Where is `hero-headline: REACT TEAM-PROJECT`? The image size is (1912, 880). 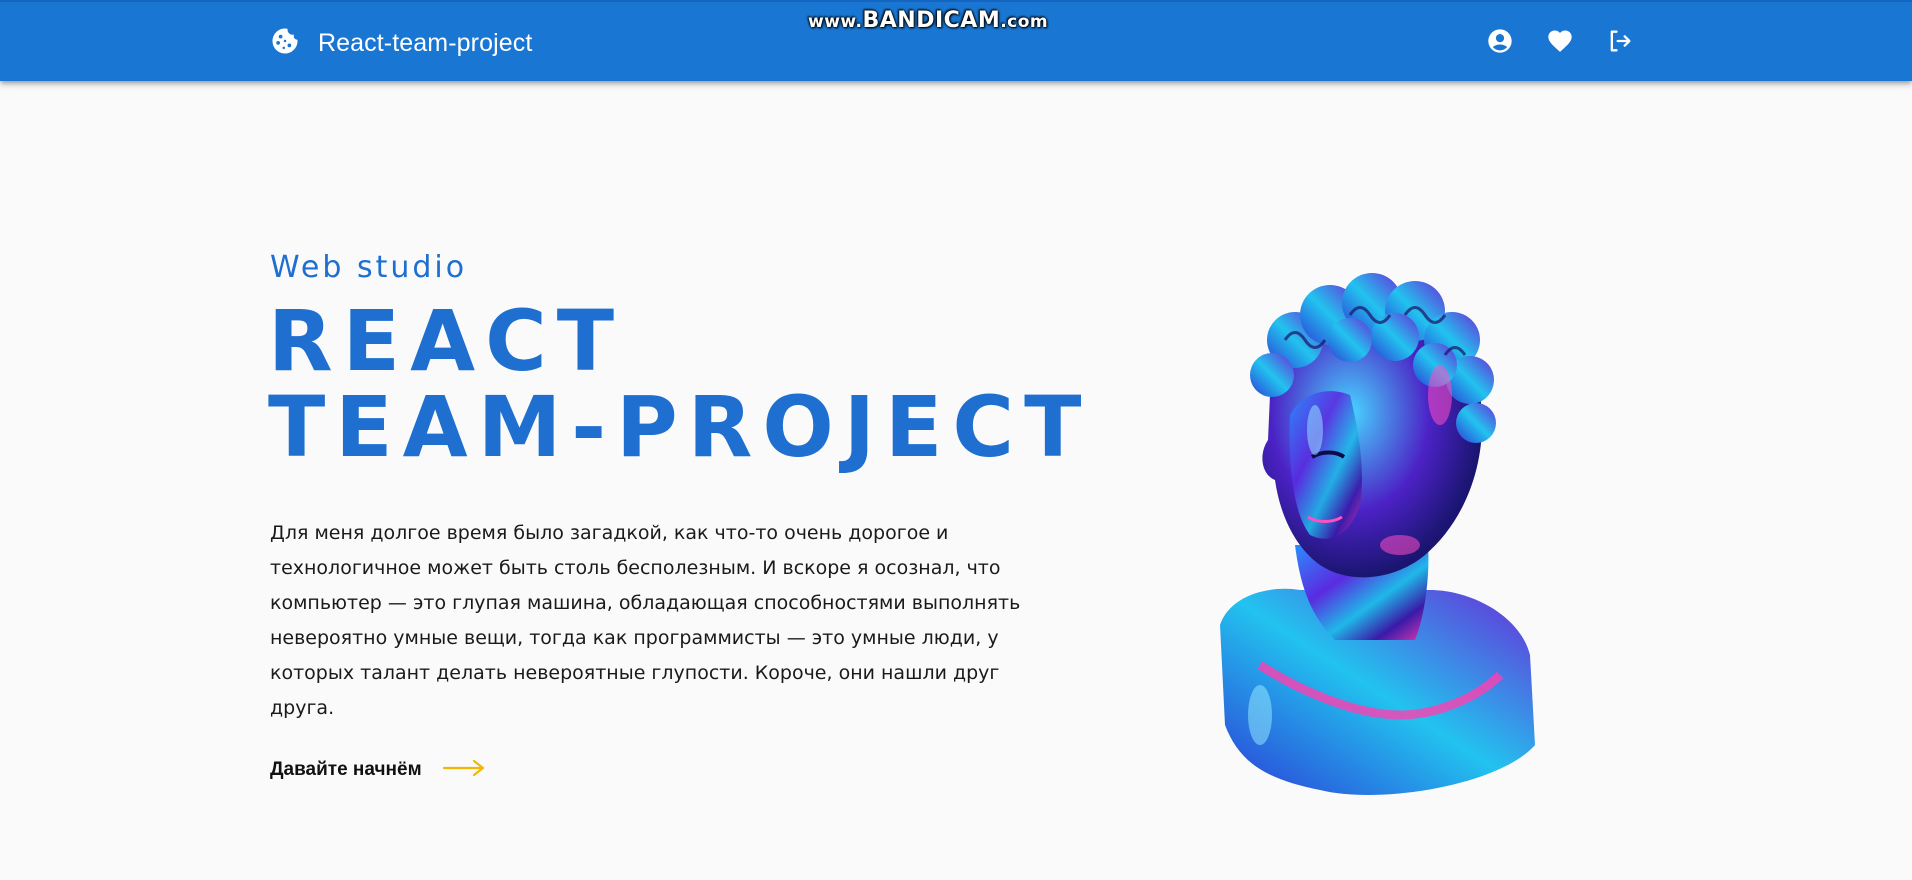 hero-headline: REACT TEAM-PROJECT is located at coordinates (679, 384).